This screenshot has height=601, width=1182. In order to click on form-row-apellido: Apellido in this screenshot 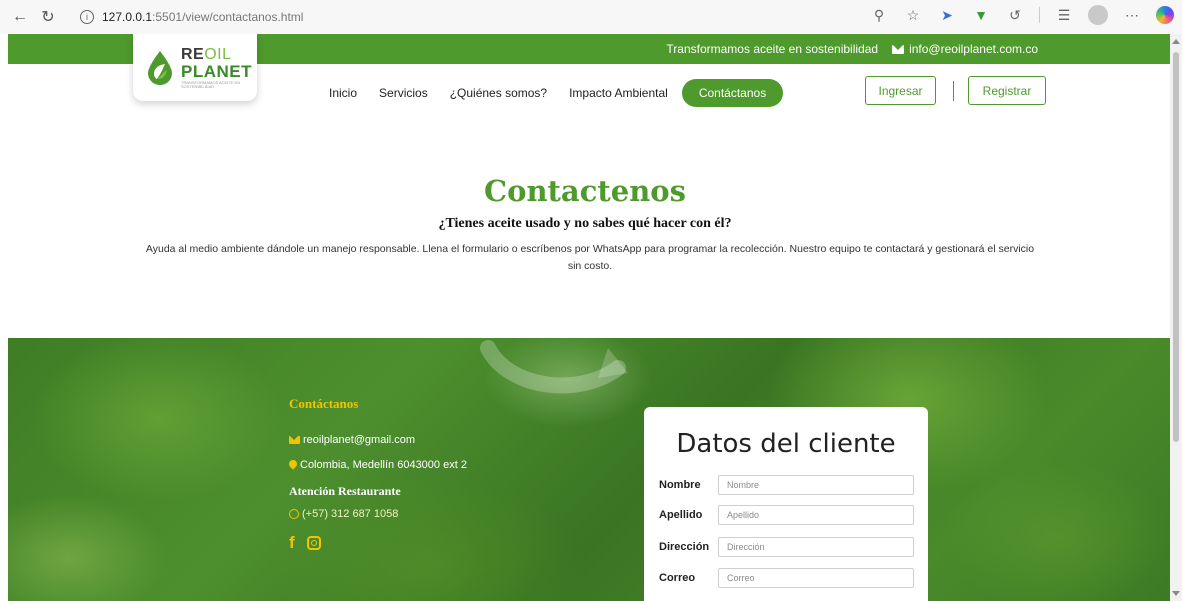, I will do `click(786, 515)`.